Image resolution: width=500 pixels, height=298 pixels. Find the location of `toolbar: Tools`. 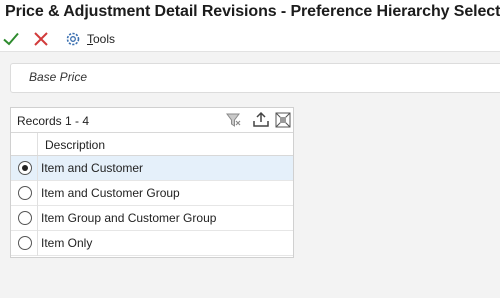

toolbar: Tools is located at coordinates (250, 39).